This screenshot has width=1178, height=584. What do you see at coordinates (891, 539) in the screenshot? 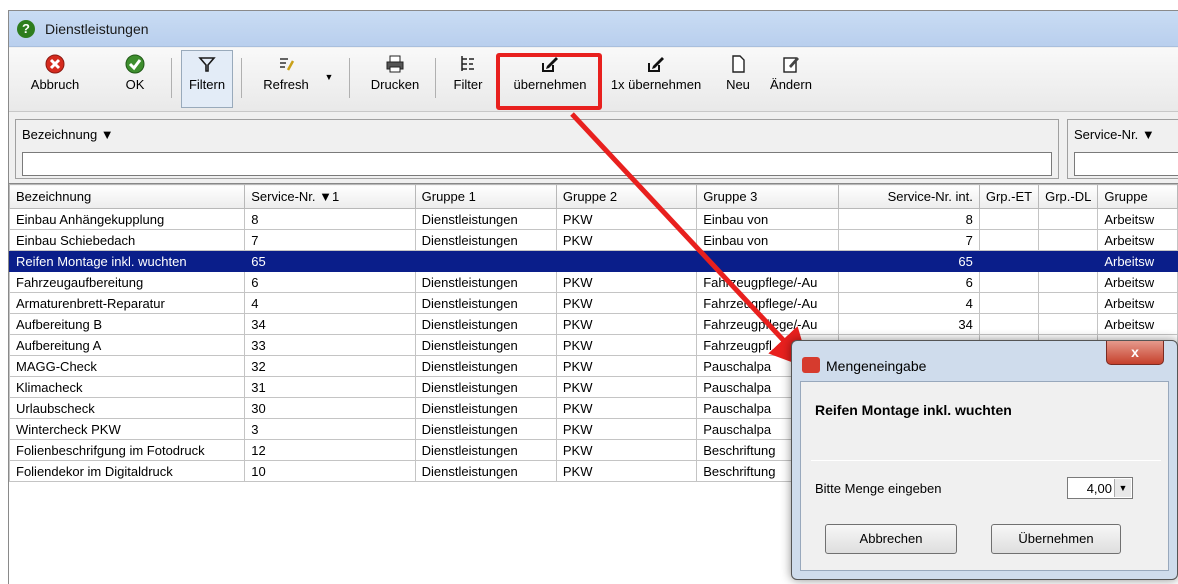
I see `dialog-cancel-button: Abbrechen` at bounding box center [891, 539].